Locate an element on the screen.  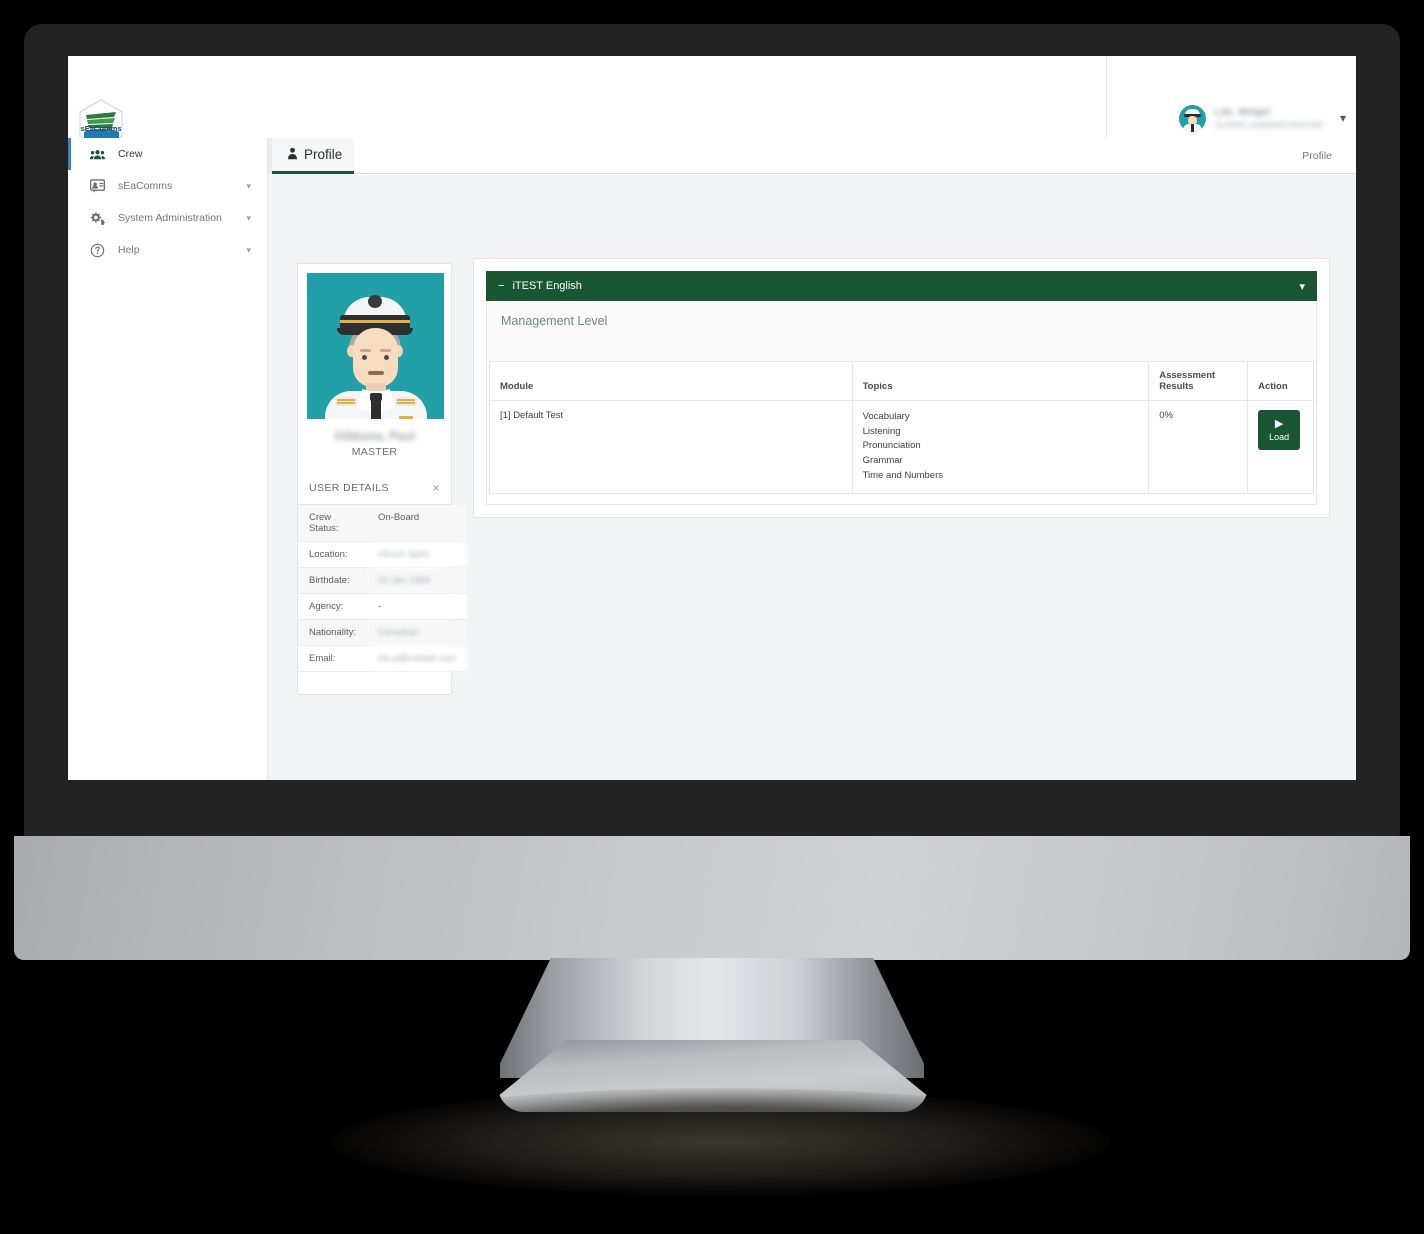
profile-name: Gibbons, Paul is located at coordinates (374, 436).